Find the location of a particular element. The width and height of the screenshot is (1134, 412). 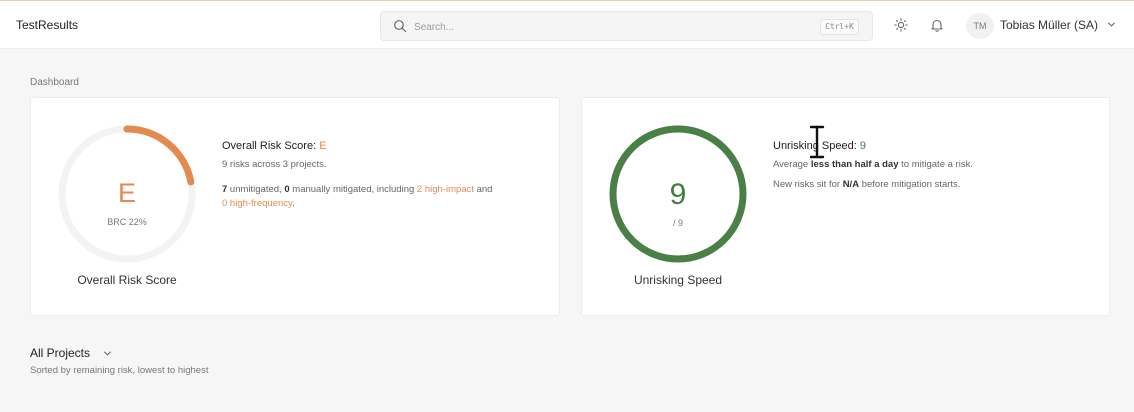

top-bar: TestResults Ctrl+K TM Tobias Müller (SA) is located at coordinates (567, 24).